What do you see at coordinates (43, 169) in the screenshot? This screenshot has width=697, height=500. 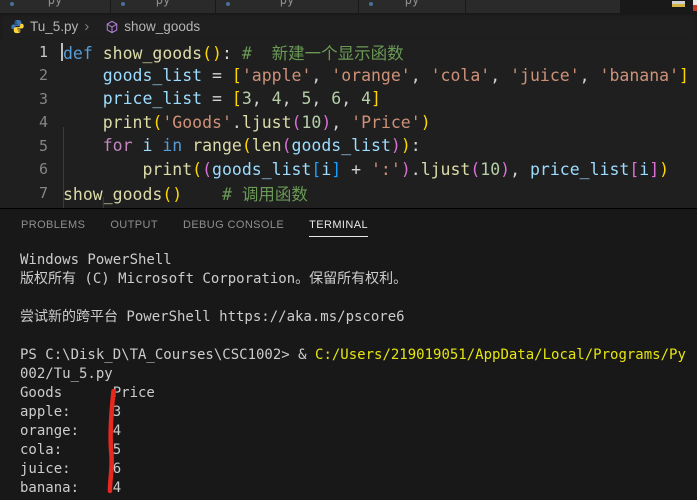 I see `line-number: 6` at bounding box center [43, 169].